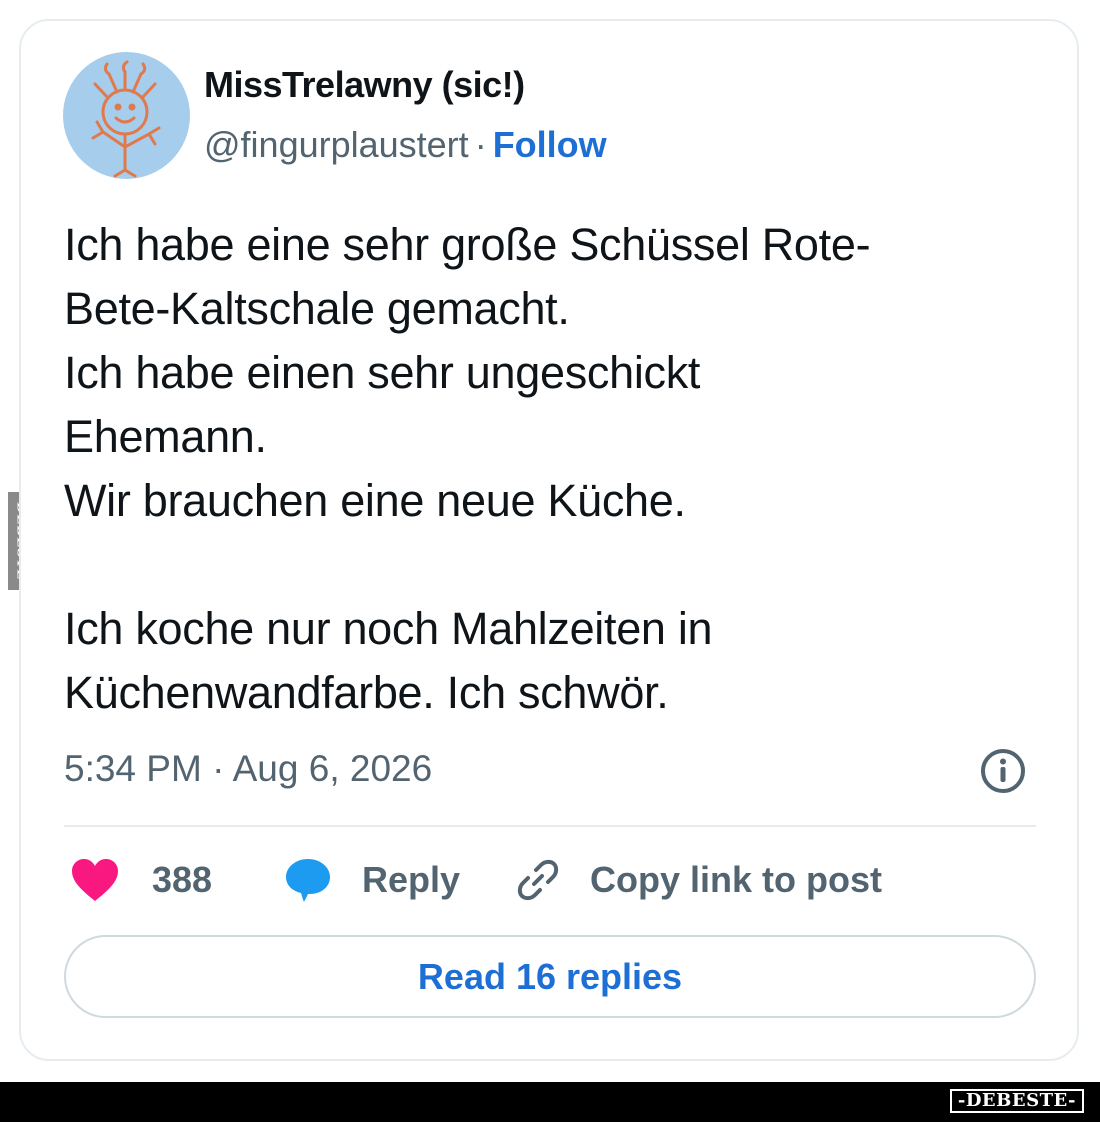 The height and width of the screenshot is (1122, 1100). What do you see at coordinates (1003, 771) in the screenshot?
I see `info-icon` at bounding box center [1003, 771].